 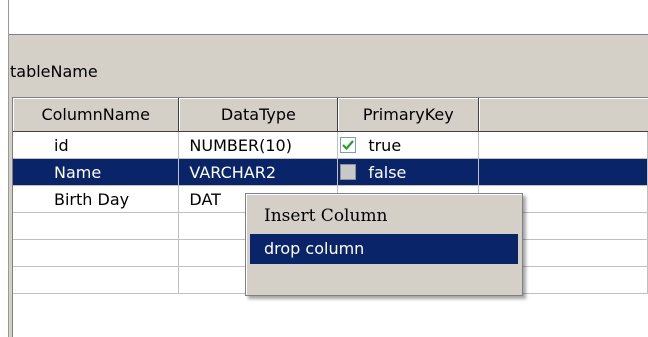 I want to click on primary-key-value: true, so click(x=385, y=145).